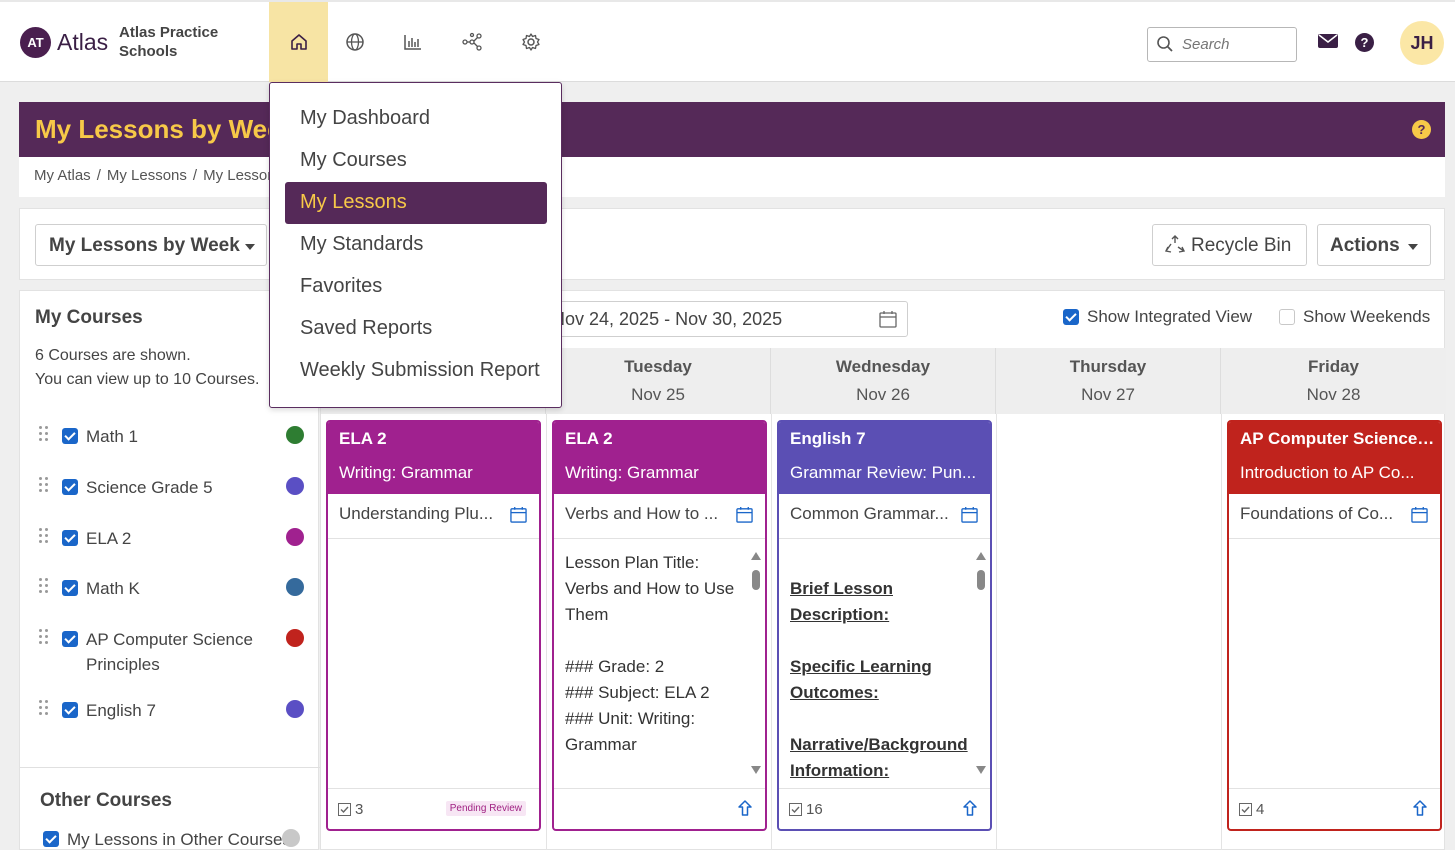  I want to click on menu-item: My Standards, so click(416, 245).